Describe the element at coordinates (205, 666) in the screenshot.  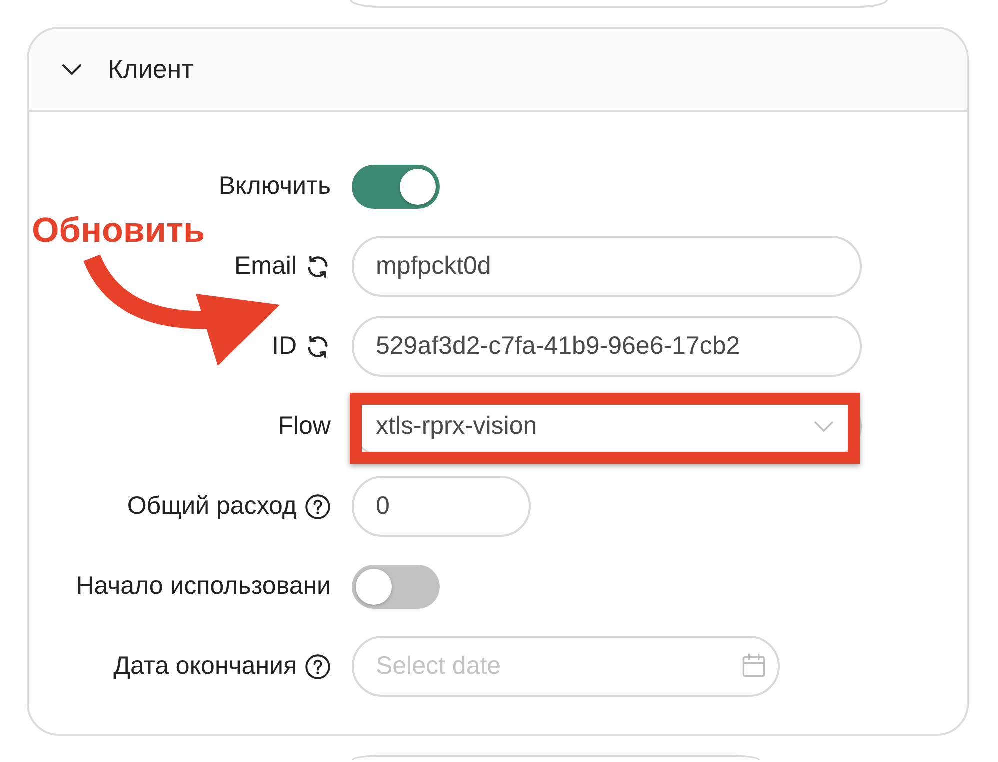
I see `field-label: Дата окончания` at that location.